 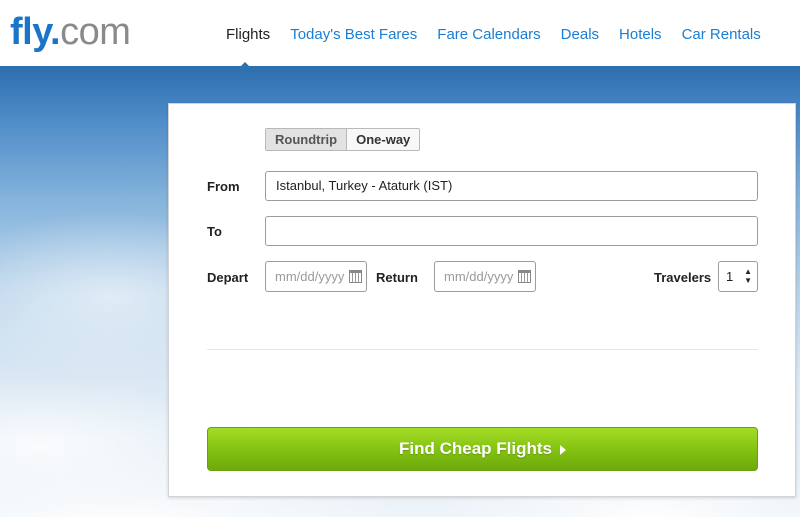 What do you see at coordinates (683, 277) in the screenshot?
I see `travelers-label: Travelers` at bounding box center [683, 277].